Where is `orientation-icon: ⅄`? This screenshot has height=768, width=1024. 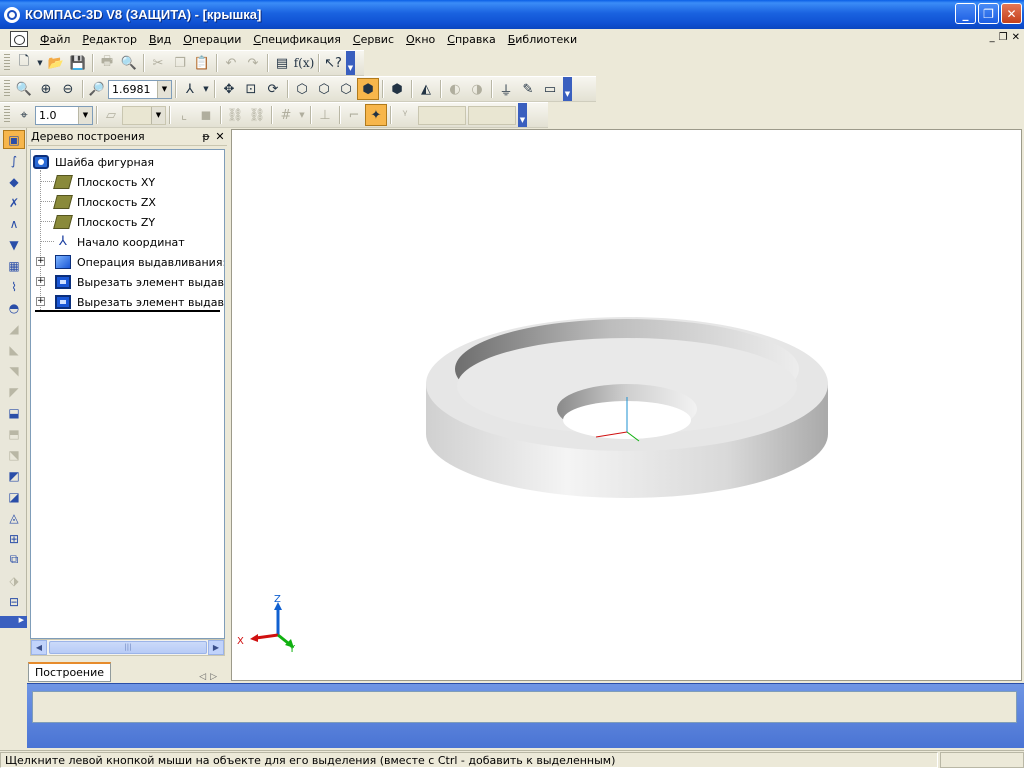 orientation-icon: ⅄ is located at coordinates (190, 89).